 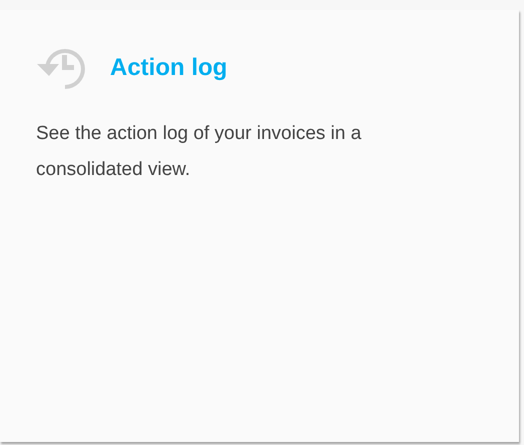 What do you see at coordinates (169, 68) in the screenshot?
I see `card-title: Action log` at bounding box center [169, 68].